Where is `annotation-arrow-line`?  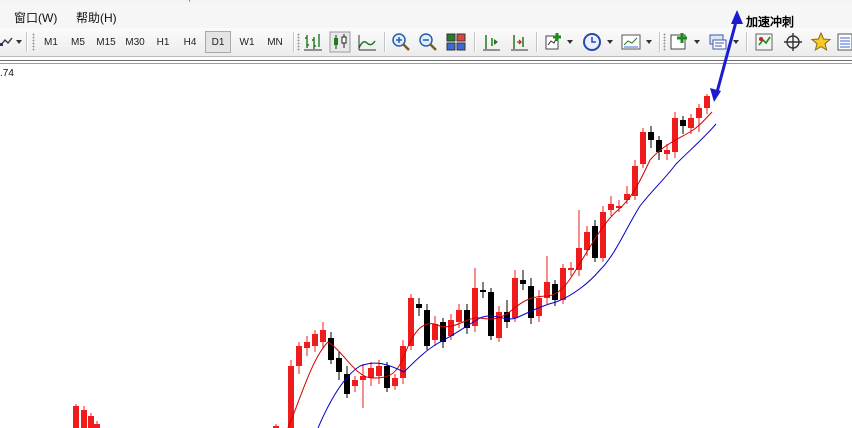
annotation-arrow-line is located at coordinates (726, 57).